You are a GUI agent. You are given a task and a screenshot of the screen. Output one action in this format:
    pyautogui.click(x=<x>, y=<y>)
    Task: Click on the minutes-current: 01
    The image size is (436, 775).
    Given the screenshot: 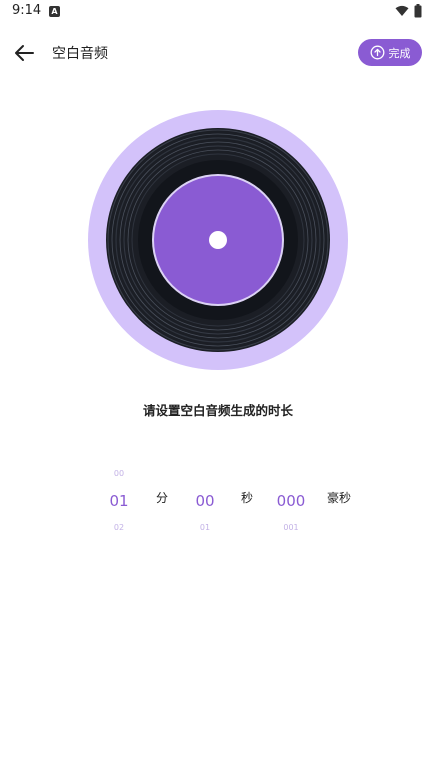 What is the action you would take?
    pyautogui.click(x=119, y=501)
    